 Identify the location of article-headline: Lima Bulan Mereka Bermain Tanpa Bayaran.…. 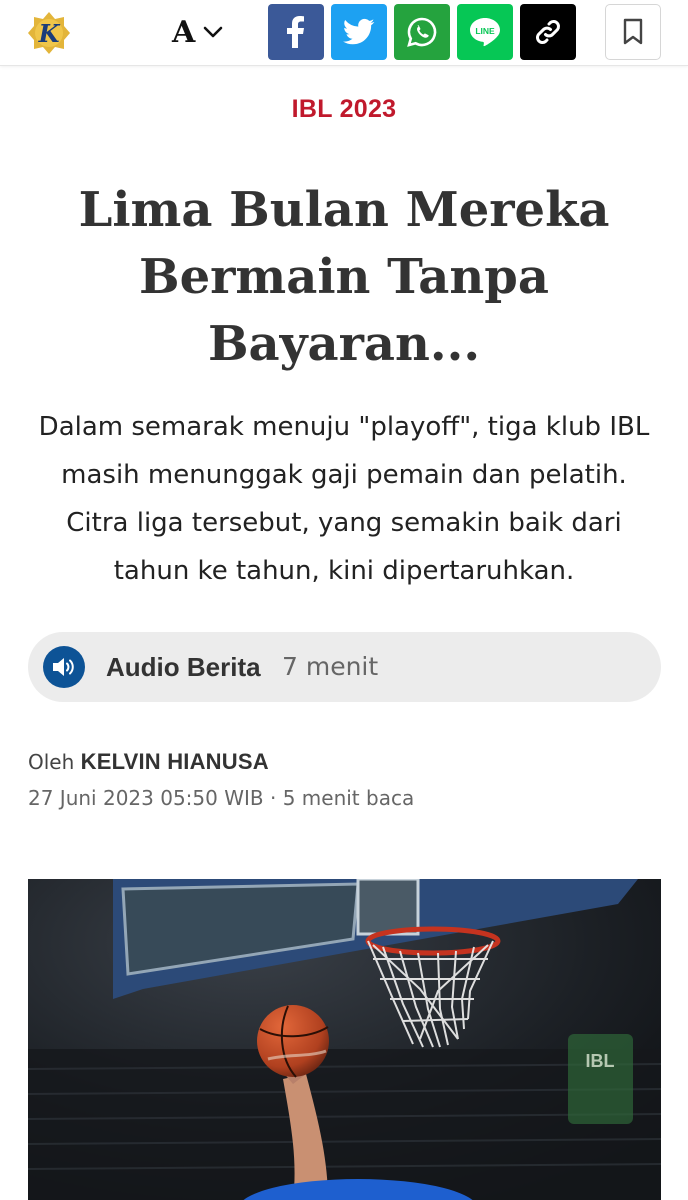
(344, 277).